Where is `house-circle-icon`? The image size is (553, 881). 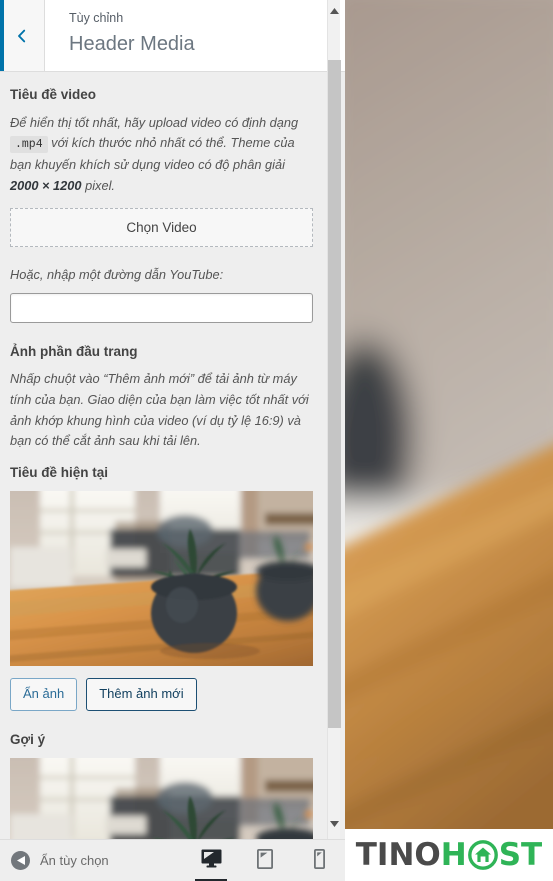 house-circle-icon is located at coordinates (482, 855).